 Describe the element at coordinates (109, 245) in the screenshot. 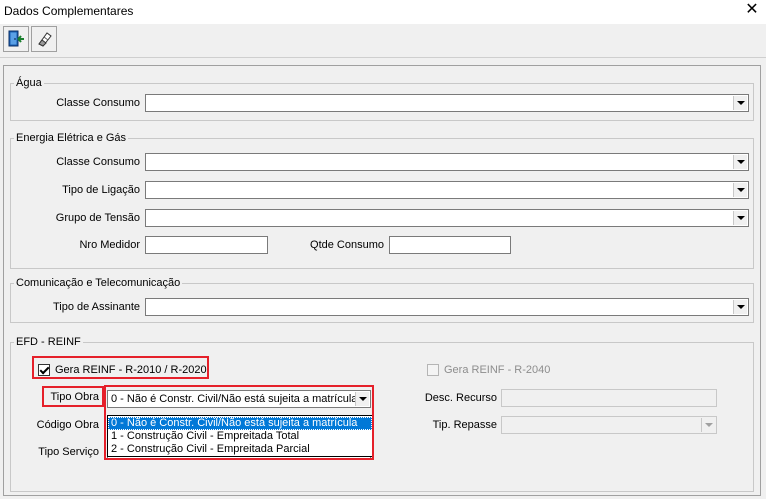

I see `label-nro-medidor: Nro Medidor` at that location.